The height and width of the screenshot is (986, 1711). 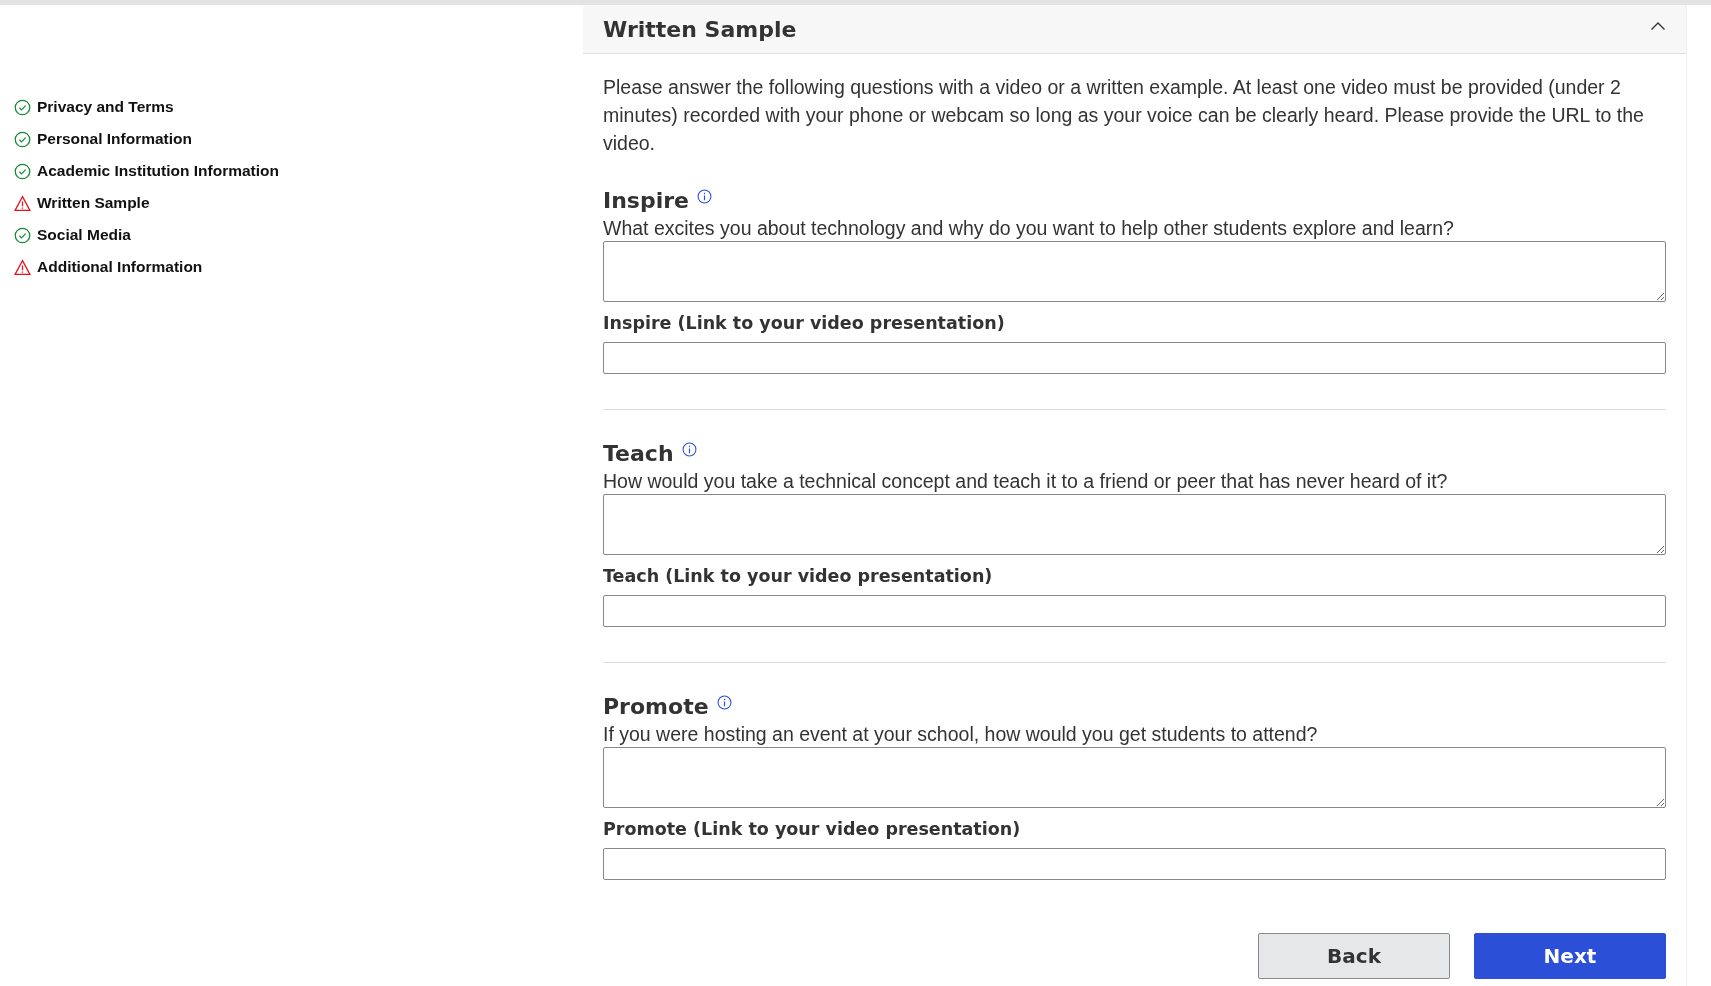 What do you see at coordinates (812, 829) in the screenshot?
I see `field-label: Promote (Link to your video presentation)` at bounding box center [812, 829].